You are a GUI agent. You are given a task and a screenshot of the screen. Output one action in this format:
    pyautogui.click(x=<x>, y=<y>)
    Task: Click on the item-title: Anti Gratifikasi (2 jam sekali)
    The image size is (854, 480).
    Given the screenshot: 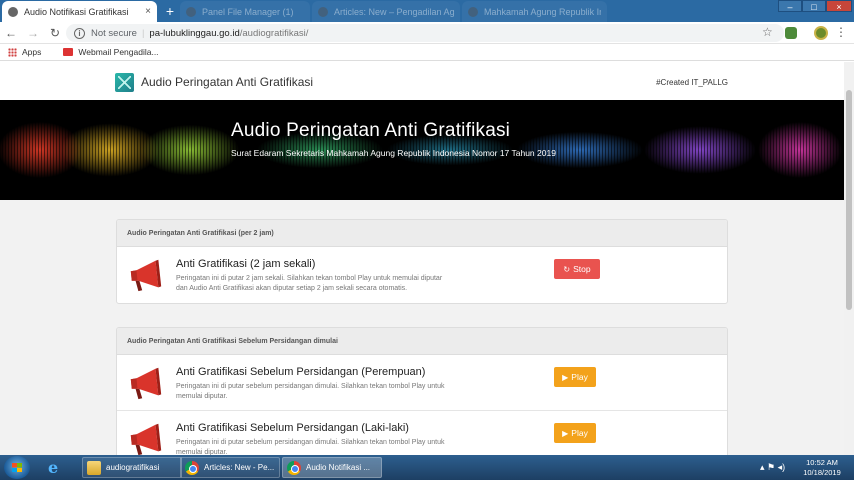 What is the action you would take?
    pyautogui.click(x=246, y=264)
    